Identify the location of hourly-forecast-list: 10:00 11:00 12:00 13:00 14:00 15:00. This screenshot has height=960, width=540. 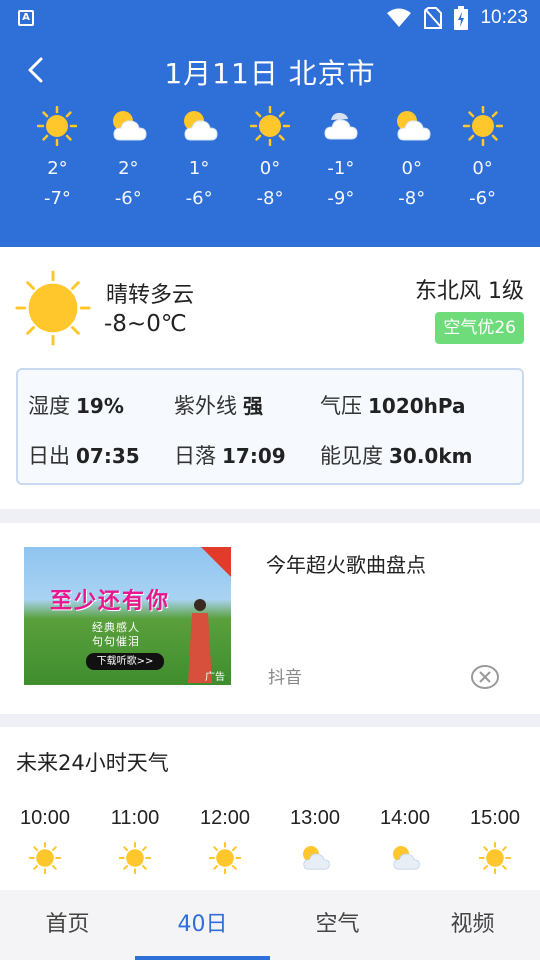
(270, 840).